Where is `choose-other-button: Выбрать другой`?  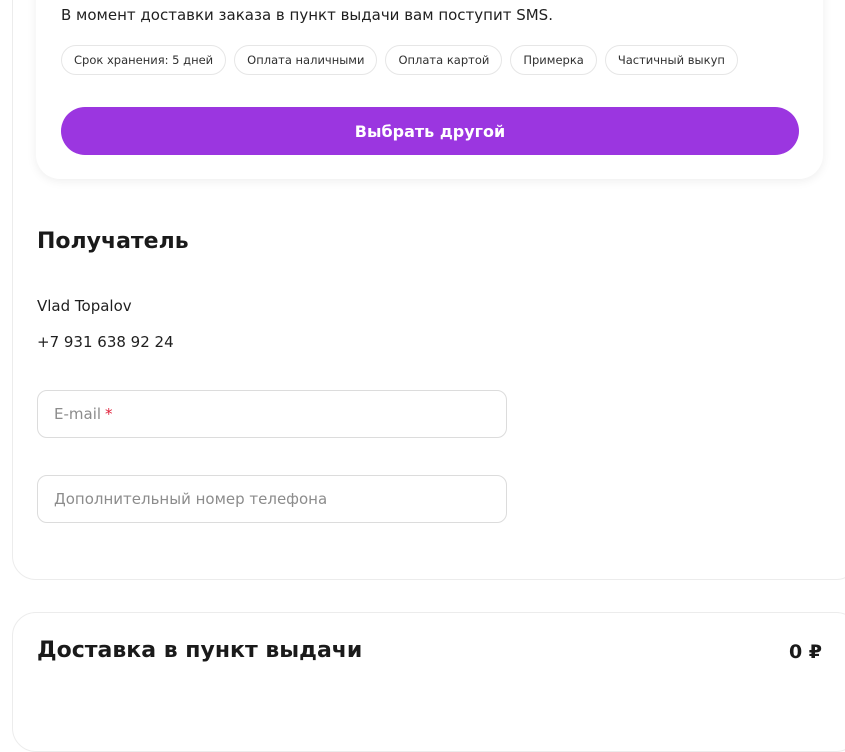 choose-other-button: Выбрать другой is located at coordinates (430, 131).